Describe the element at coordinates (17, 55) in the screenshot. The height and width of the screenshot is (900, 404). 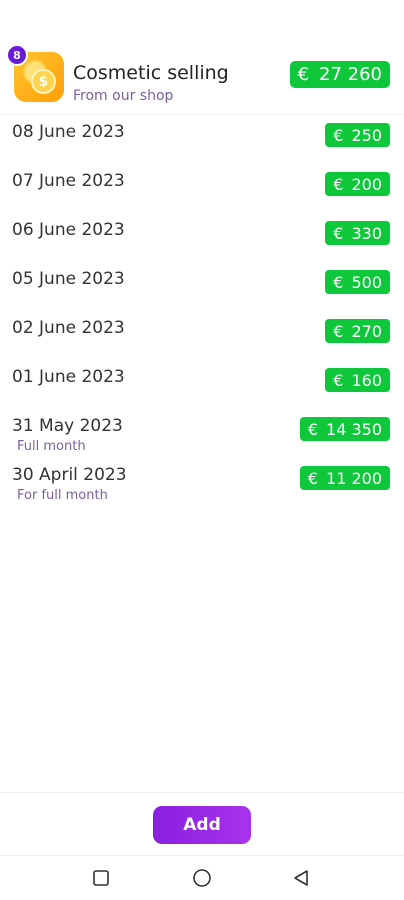
I see `entry-count-badge: 8` at that location.